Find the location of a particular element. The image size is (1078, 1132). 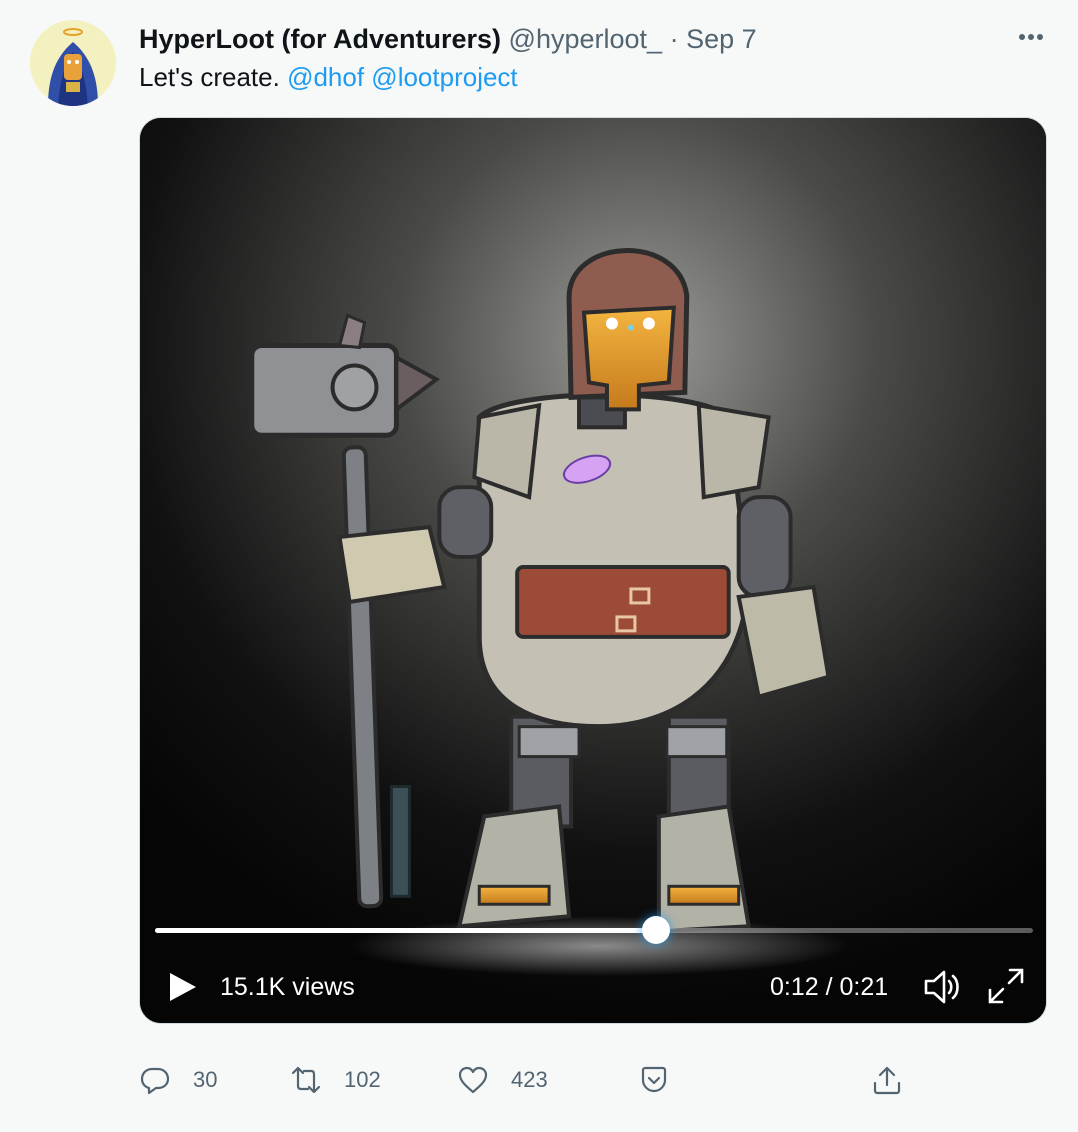

volume-button is located at coordinates (942, 987).